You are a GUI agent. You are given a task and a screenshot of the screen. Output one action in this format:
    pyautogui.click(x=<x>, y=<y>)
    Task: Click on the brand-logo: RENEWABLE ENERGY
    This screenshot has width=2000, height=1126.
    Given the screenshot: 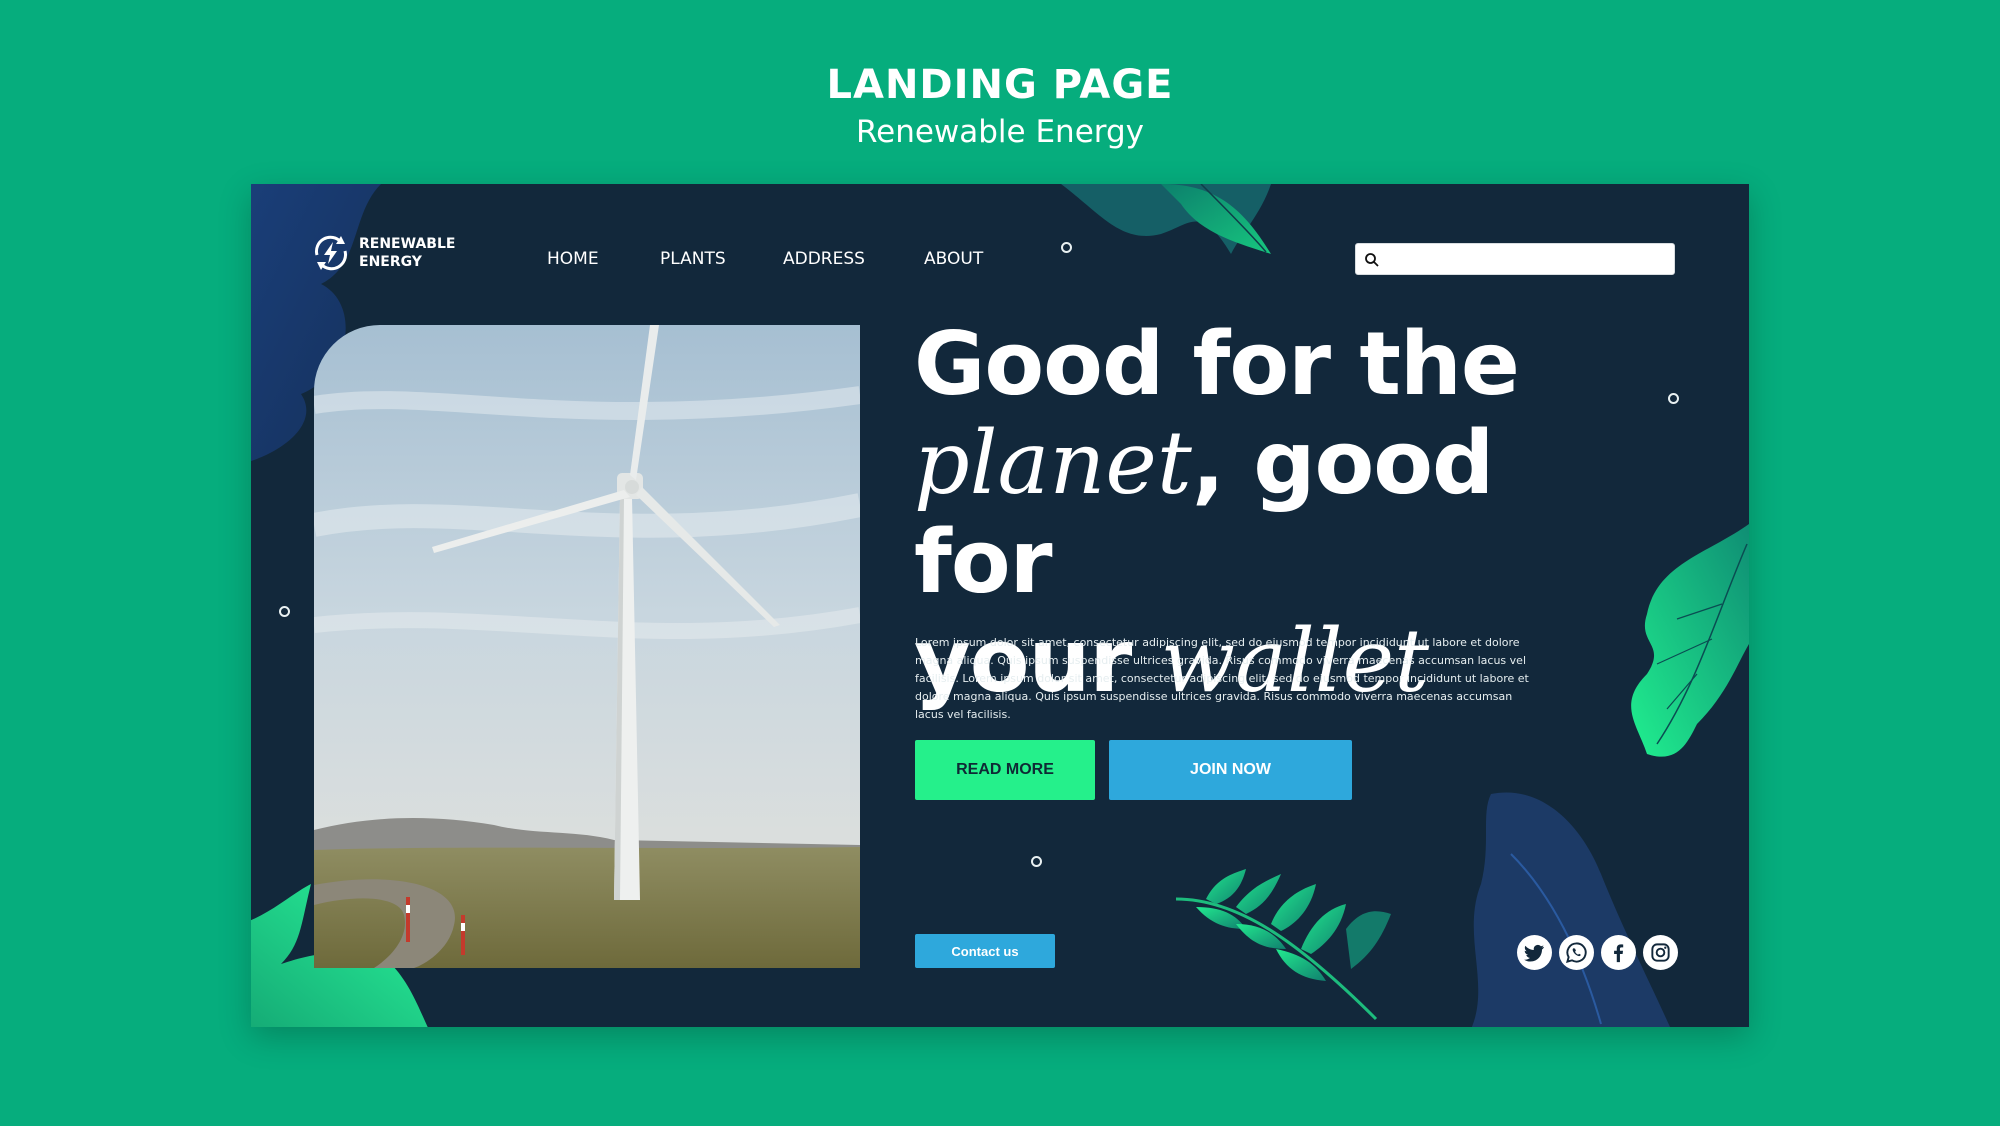 What is the action you would take?
    pyautogui.click(x=382, y=253)
    